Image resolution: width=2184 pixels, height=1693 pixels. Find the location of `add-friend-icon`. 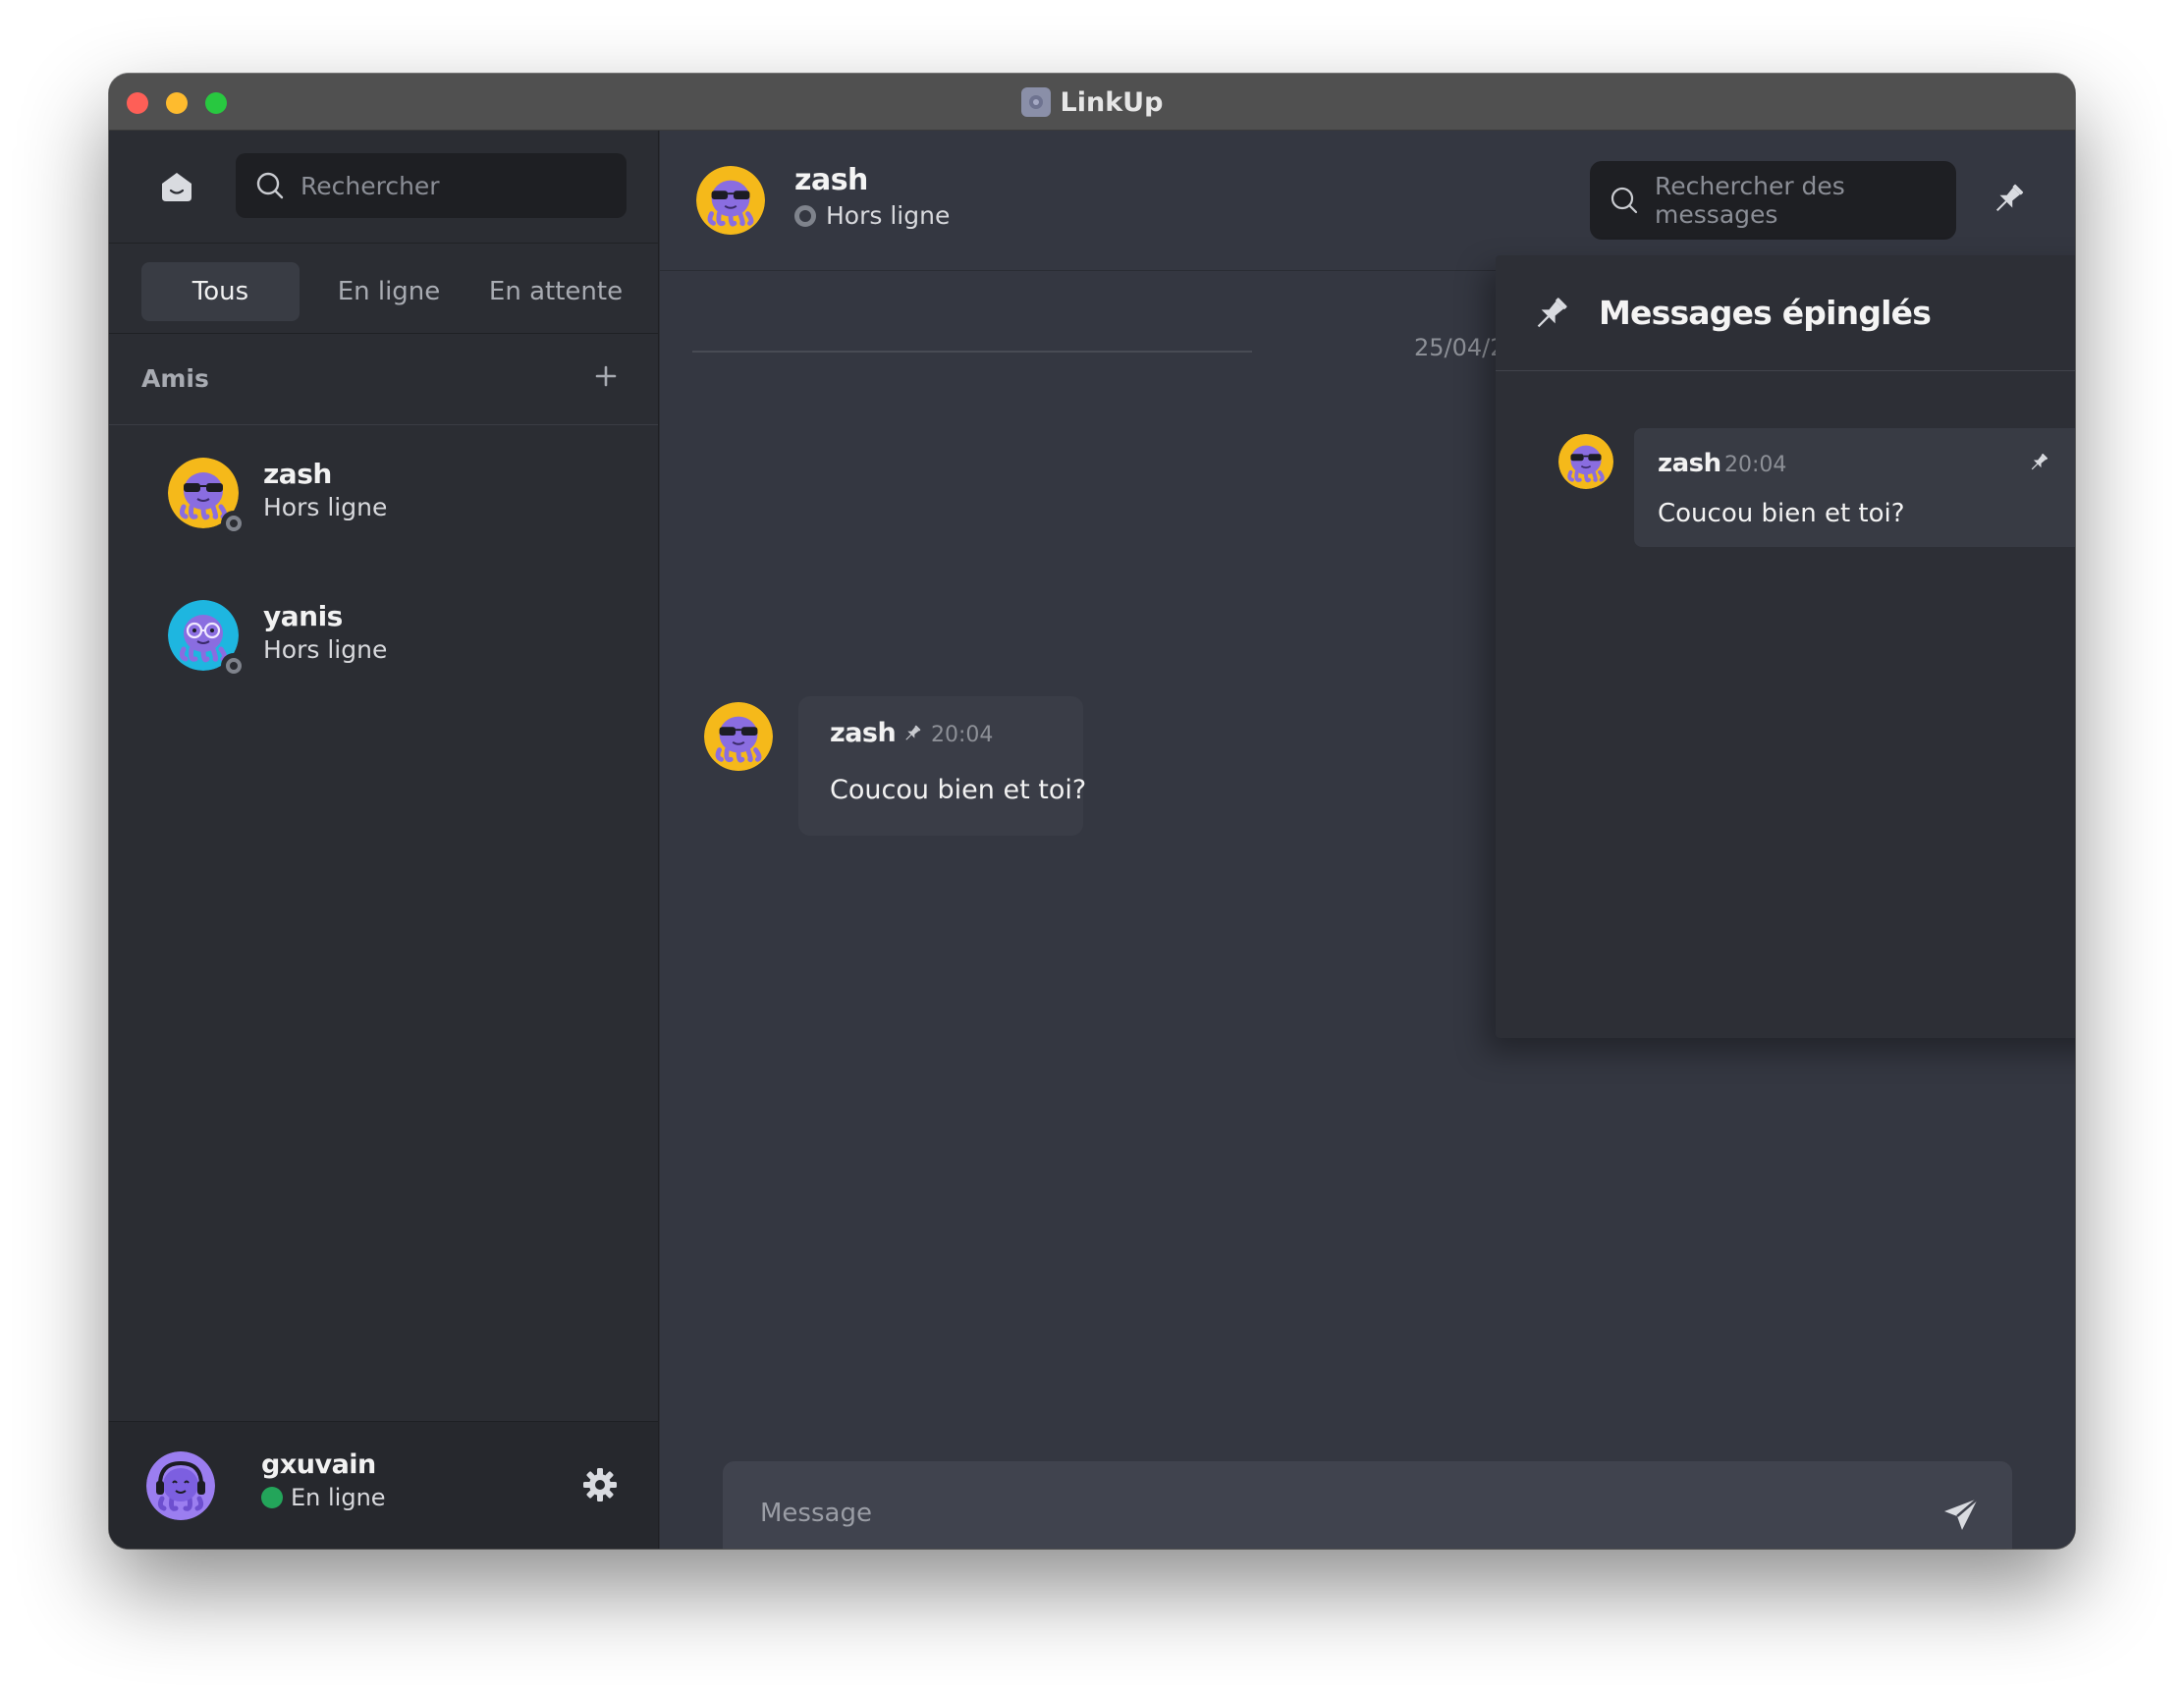

add-friend-icon is located at coordinates (606, 376).